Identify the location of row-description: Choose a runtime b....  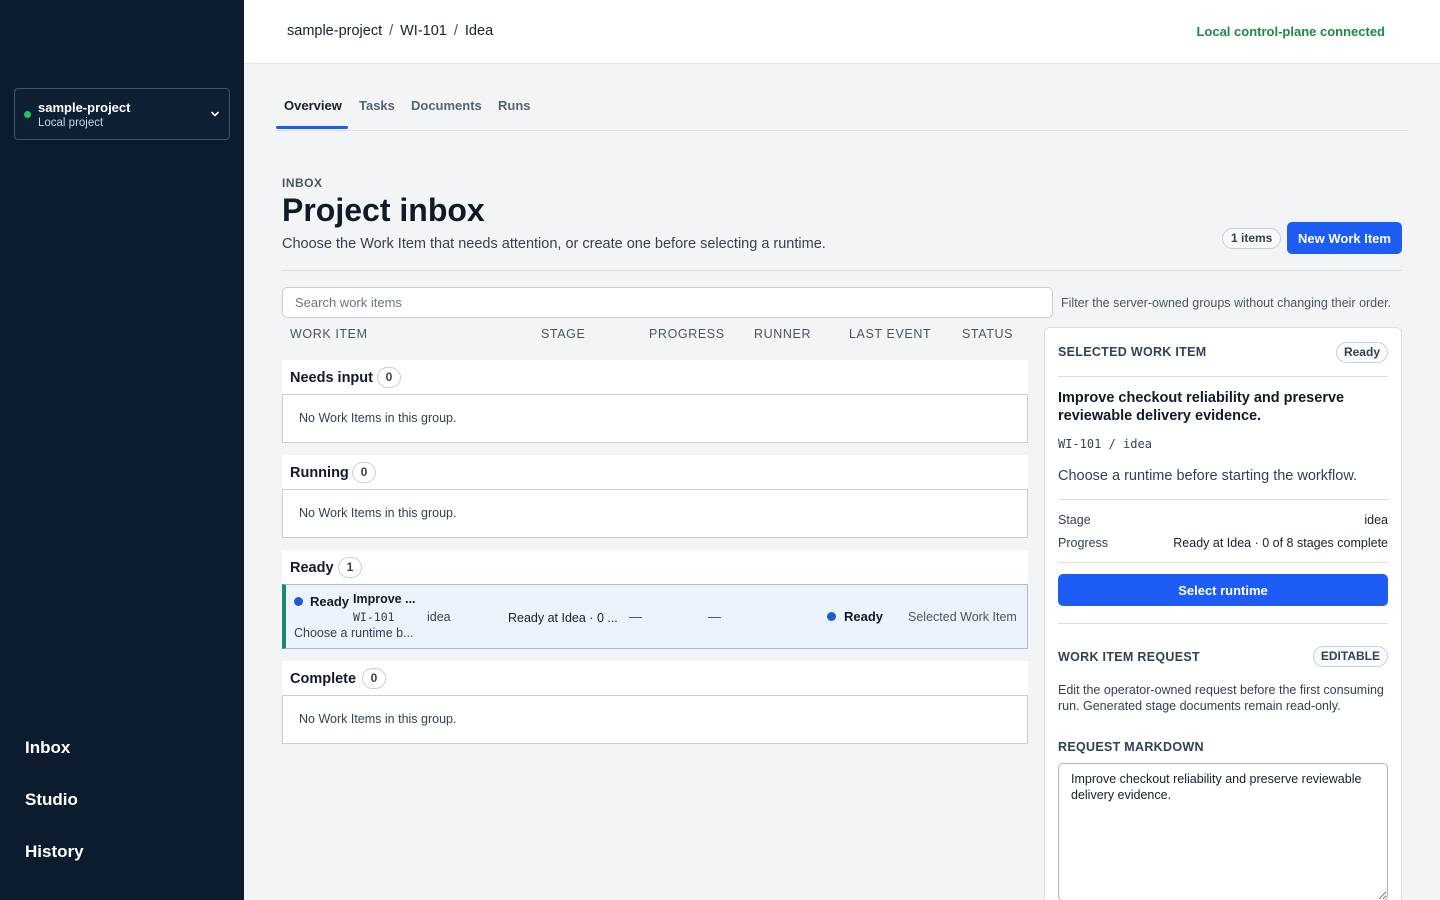
(354, 633).